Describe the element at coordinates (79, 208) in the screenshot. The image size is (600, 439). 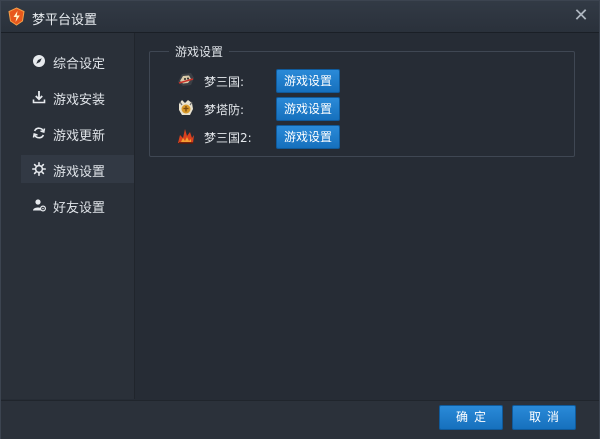
I see `sidebar-item-label: 好友设置` at that location.